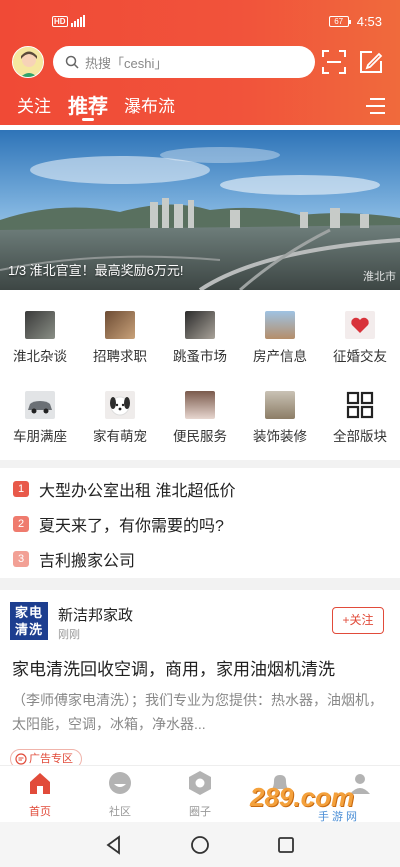 The width and height of the screenshot is (400, 867). I want to click on category-label: 装饰装修, so click(280, 436).